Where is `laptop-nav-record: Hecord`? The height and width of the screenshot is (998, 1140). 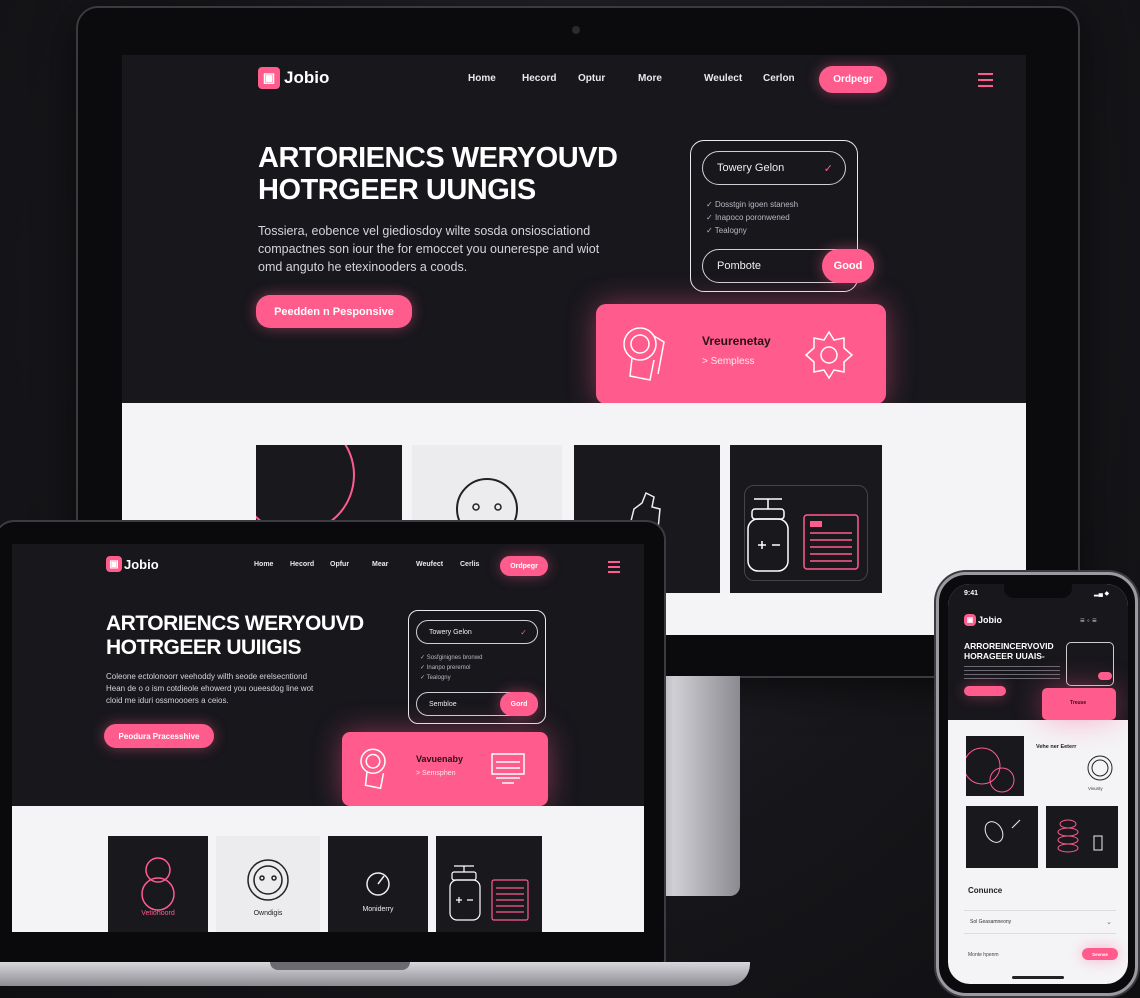 laptop-nav-record: Hecord is located at coordinates (302, 564).